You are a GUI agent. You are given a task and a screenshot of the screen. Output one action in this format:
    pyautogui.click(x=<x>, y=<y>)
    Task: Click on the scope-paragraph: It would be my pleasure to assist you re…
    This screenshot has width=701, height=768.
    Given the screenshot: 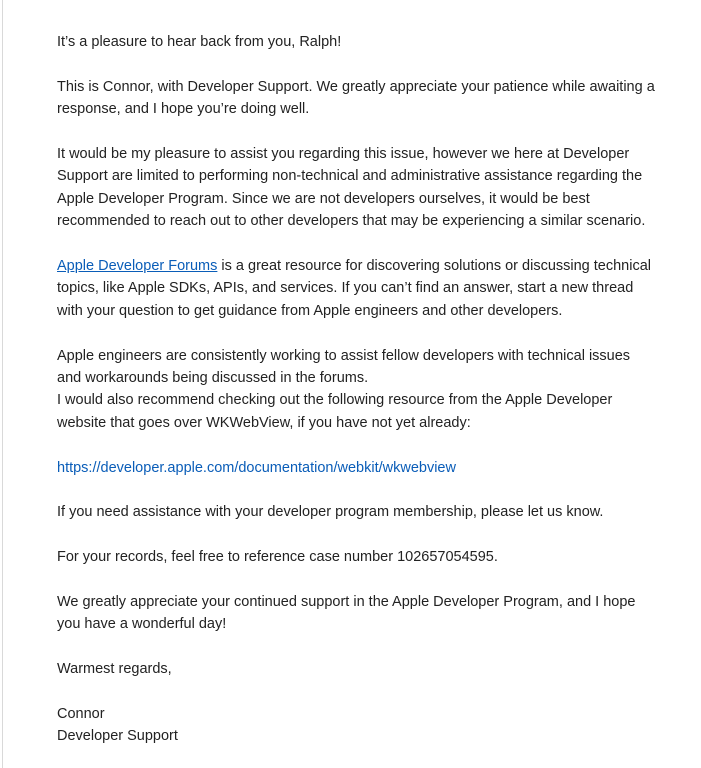 What is the action you would take?
    pyautogui.click(x=351, y=188)
    